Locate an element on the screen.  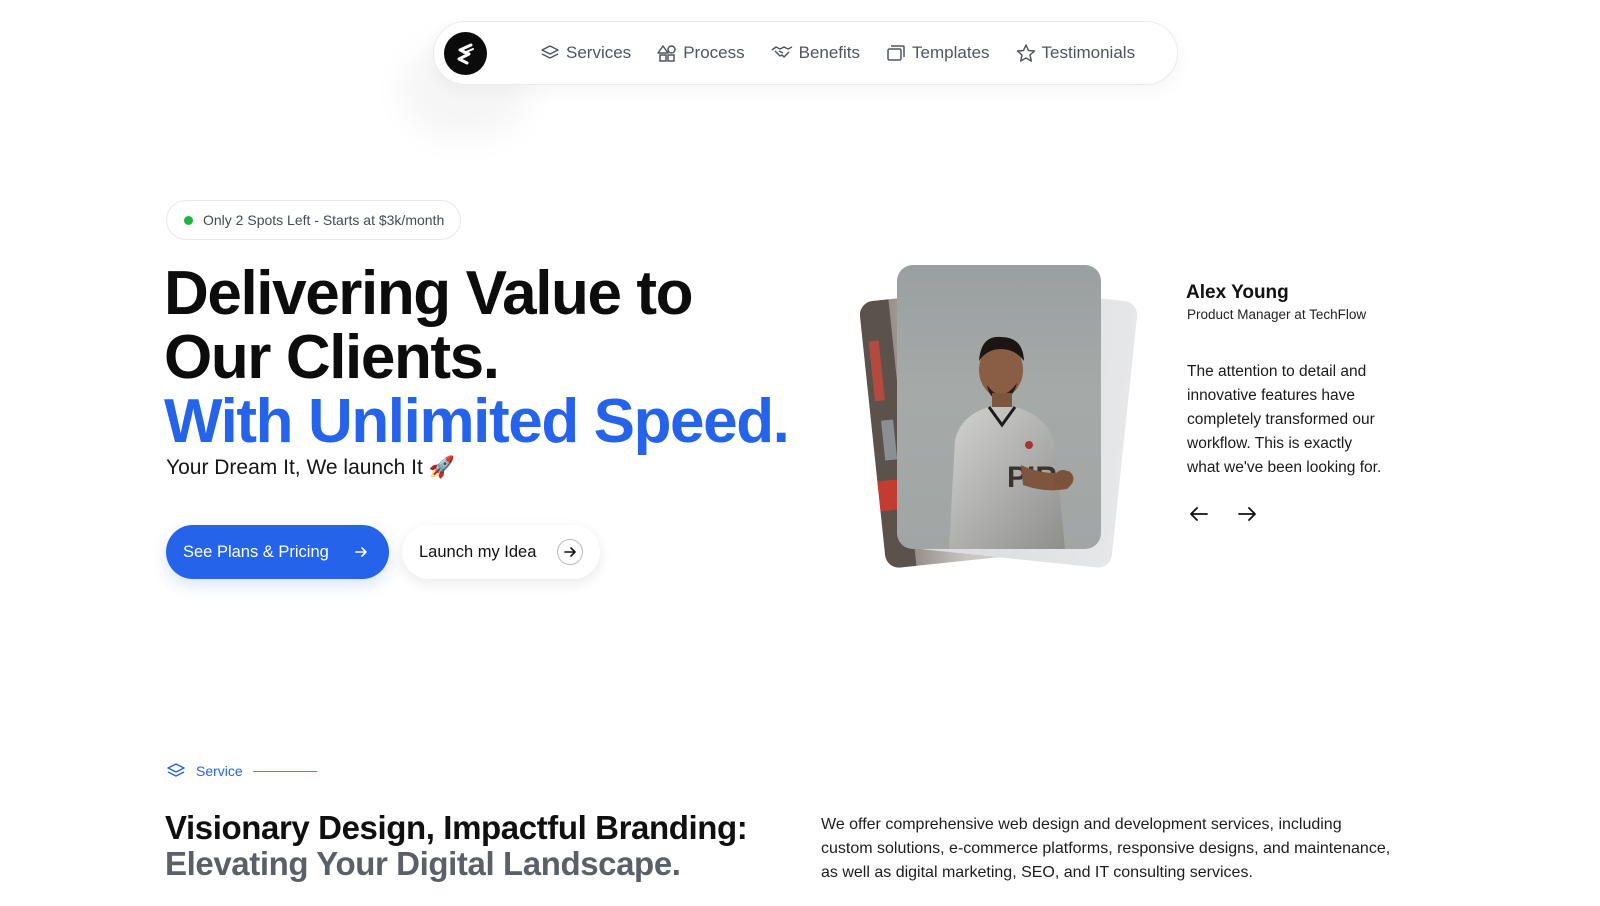
nav-item-testimonials: Testimonials is located at coordinates (1076, 53).